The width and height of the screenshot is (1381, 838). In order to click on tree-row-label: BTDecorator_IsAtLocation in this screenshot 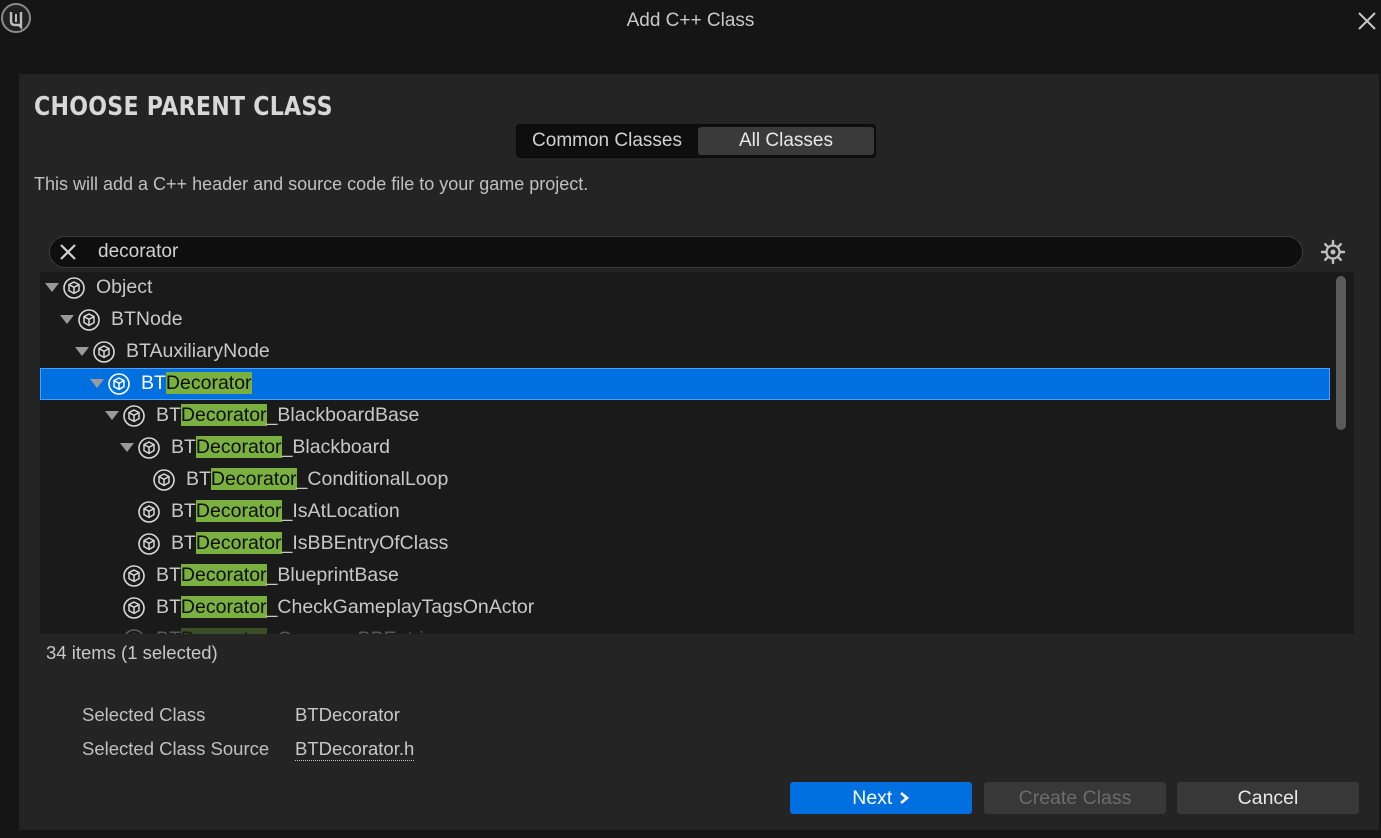, I will do `click(285, 511)`.